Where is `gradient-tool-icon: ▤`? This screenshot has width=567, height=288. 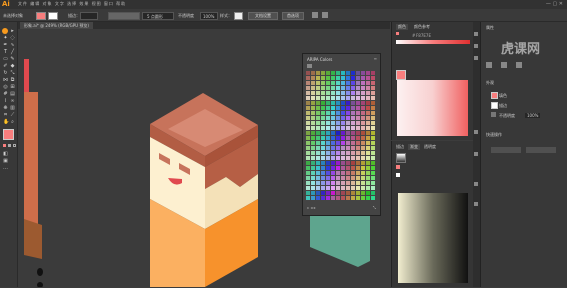
gradient-tool-icon: ▤ is located at coordinates (12, 94).